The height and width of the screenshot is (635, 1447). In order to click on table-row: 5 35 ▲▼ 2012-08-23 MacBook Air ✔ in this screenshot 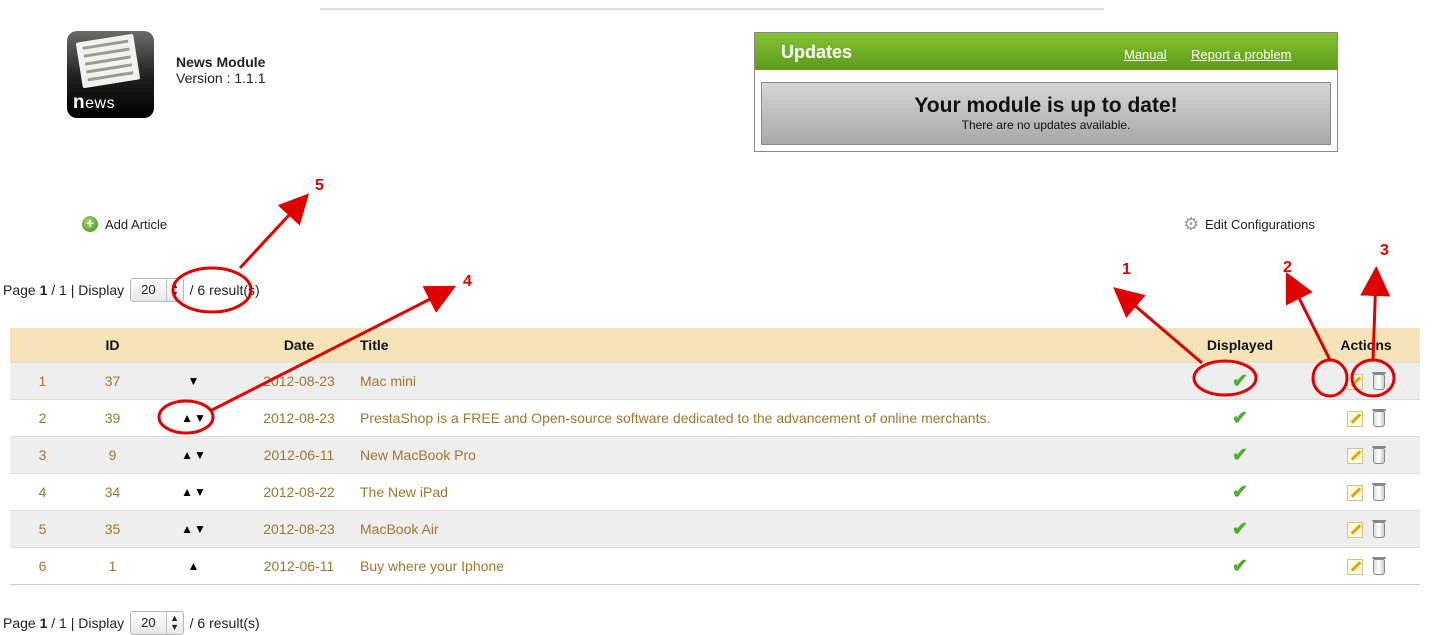, I will do `click(715, 529)`.